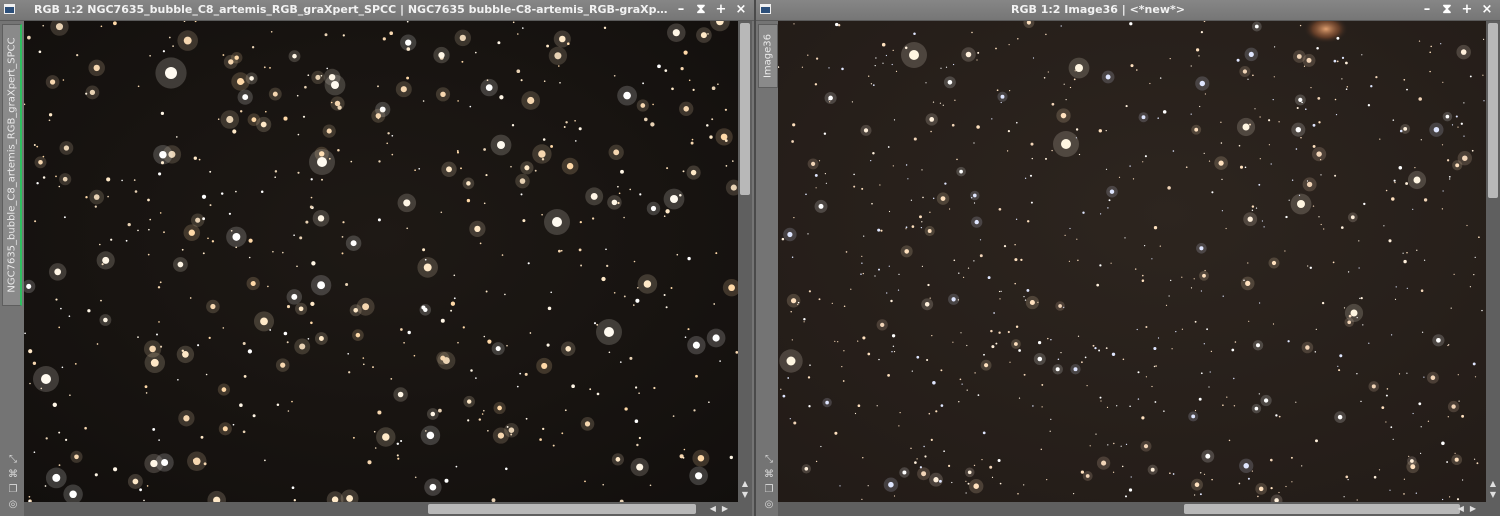 The width and height of the screenshot is (1500, 516). What do you see at coordinates (745, 109) in the screenshot?
I see `left-vertical-scroll-thumb` at bounding box center [745, 109].